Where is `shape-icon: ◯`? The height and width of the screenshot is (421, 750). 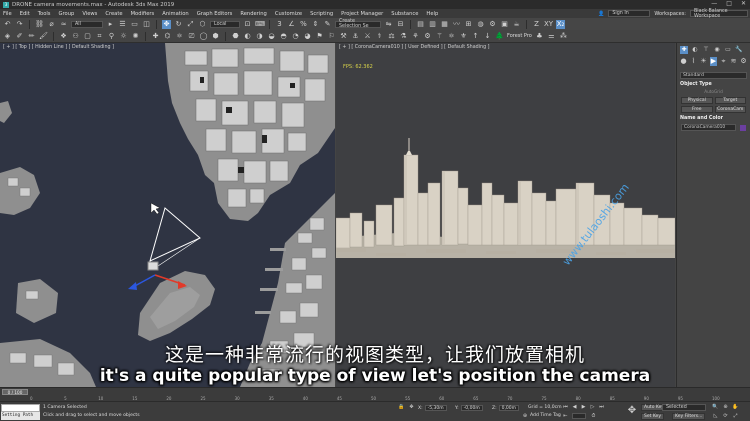 shape-icon: ◯ is located at coordinates (203, 36).